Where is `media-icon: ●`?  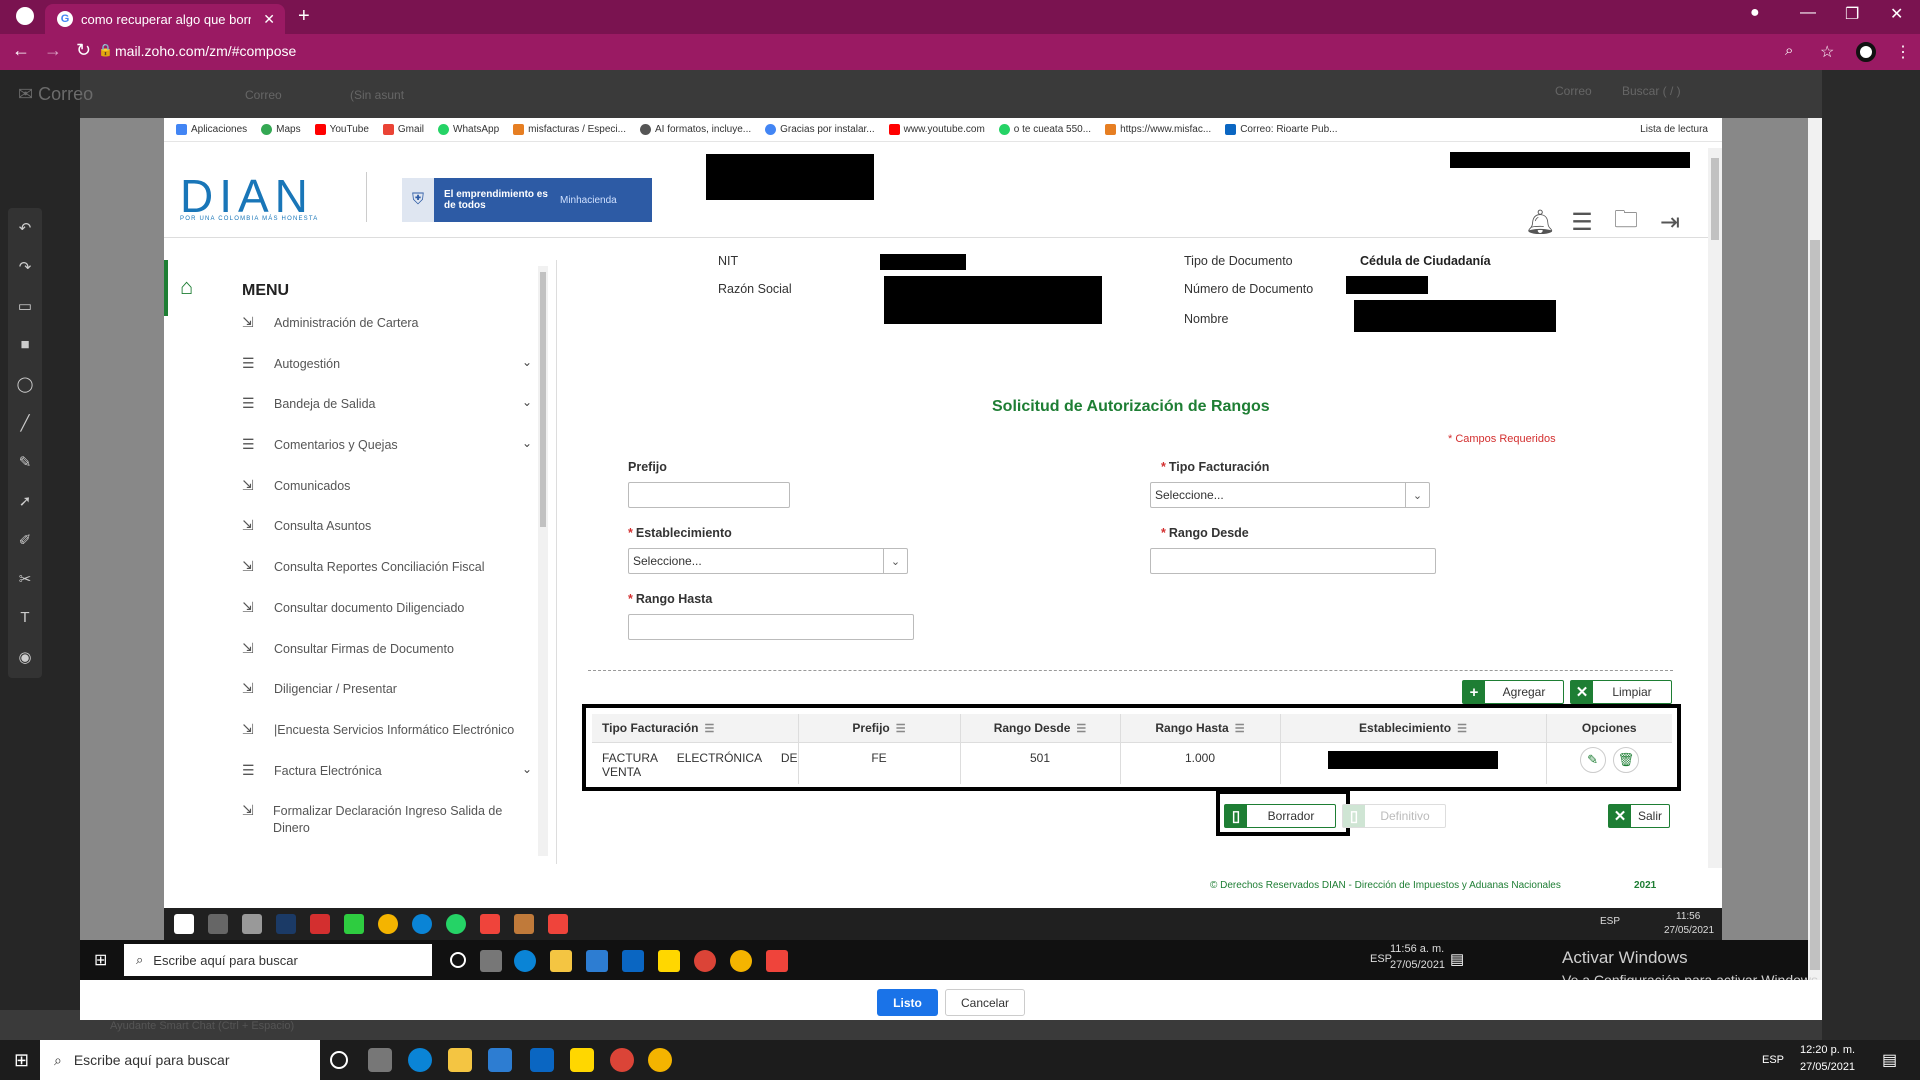 media-icon: ● is located at coordinates (1755, 13).